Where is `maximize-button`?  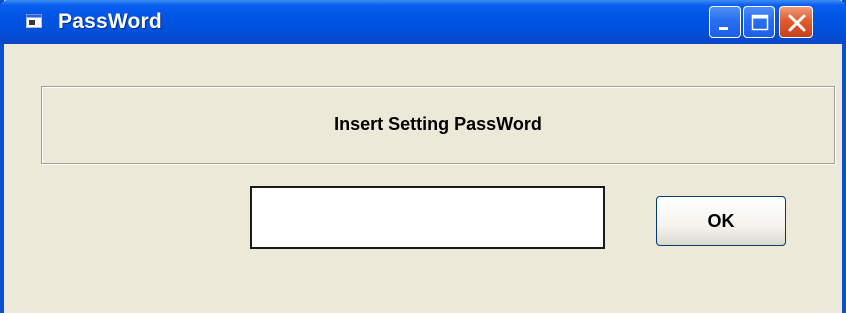 maximize-button is located at coordinates (759, 22).